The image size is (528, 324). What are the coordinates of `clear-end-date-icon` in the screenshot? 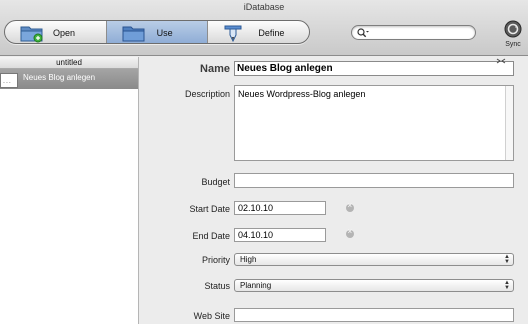 It's located at (350, 232).